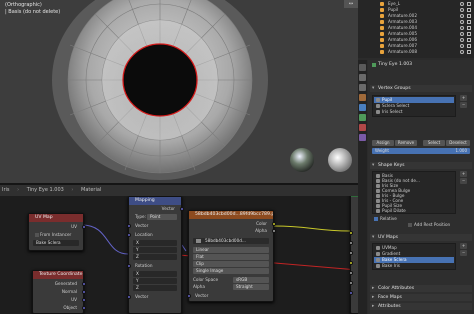 Image resolution: width=474 pixels, height=314 pixels. Describe the element at coordinates (231, 264) in the screenshot. I see `extension-dropdown: Clip` at that location.